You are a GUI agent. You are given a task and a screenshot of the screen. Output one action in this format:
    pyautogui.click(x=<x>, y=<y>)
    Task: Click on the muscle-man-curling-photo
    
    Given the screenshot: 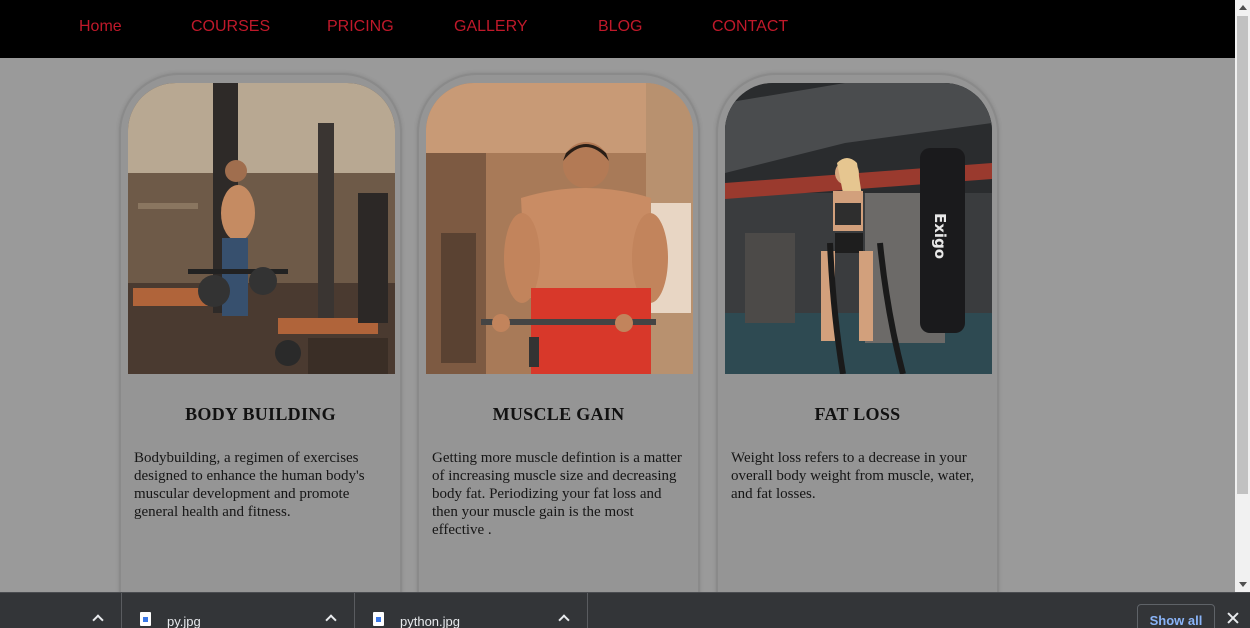 What is the action you would take?
    pyautogui.click(x=559, y=228)
    